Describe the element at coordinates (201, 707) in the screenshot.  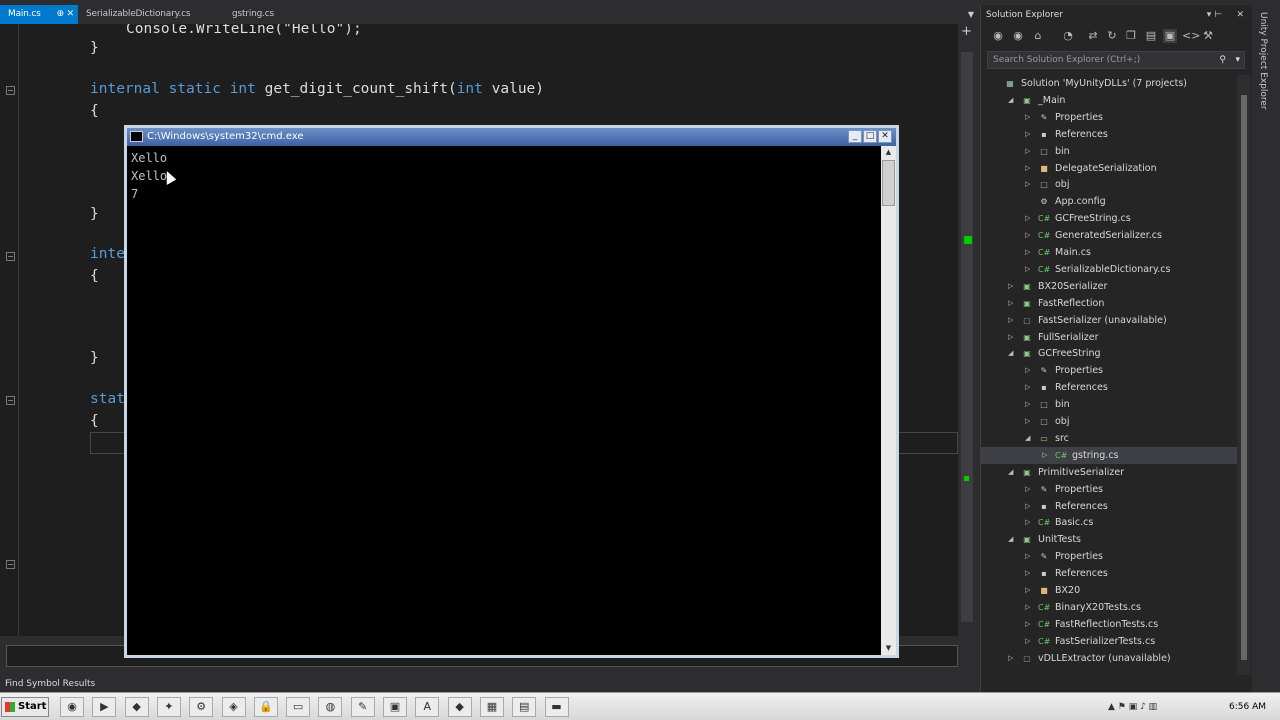
I see `tools-icon: ⚙` at that location.